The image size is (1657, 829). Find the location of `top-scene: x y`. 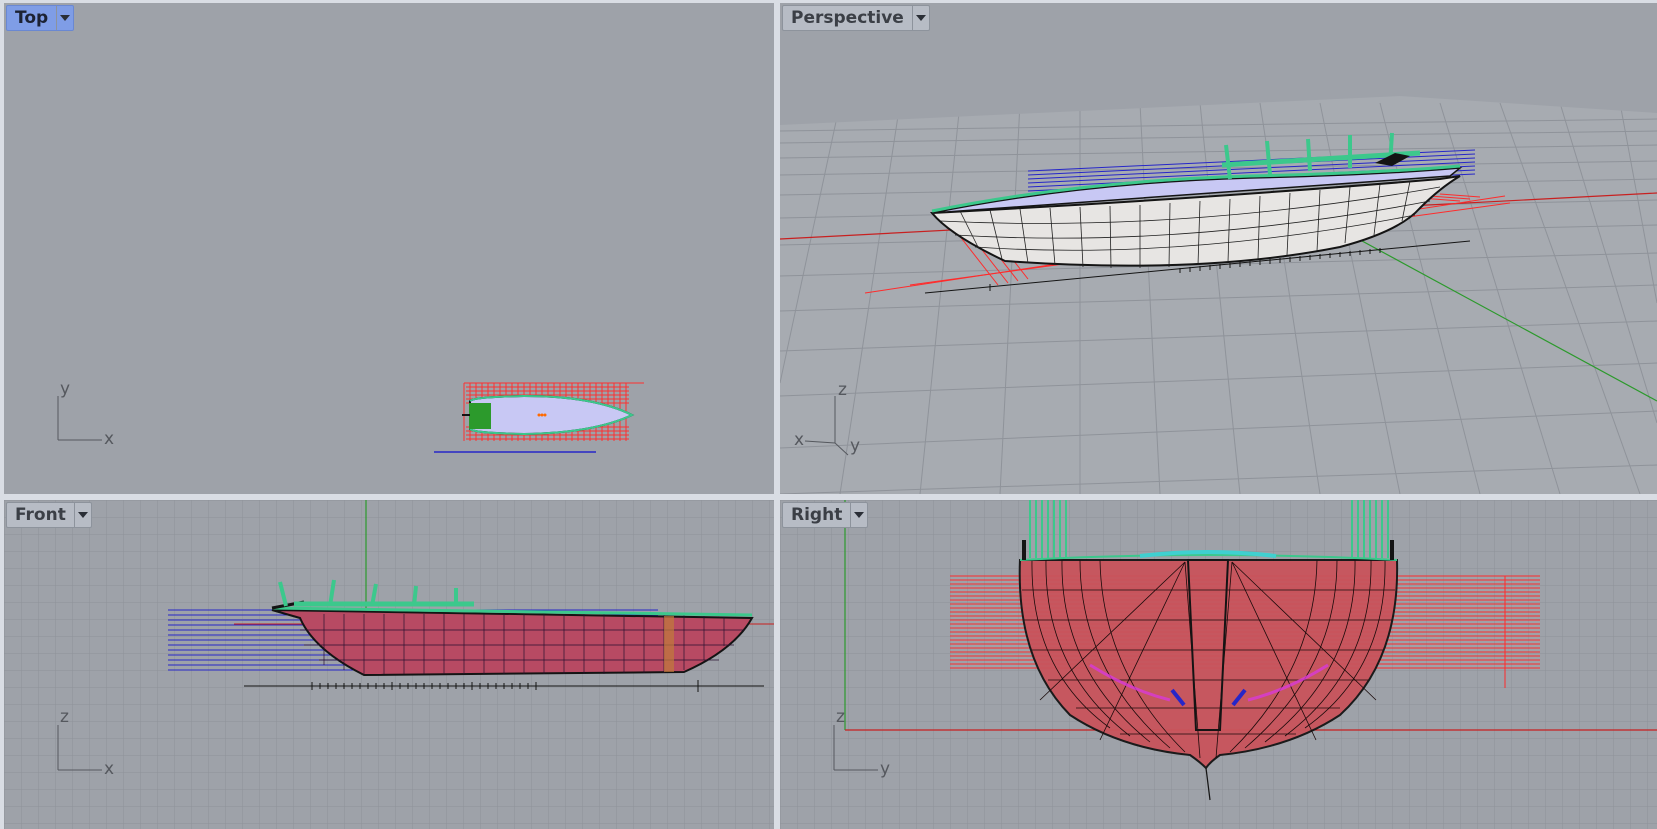

top-scene: x y is located at coordinates (350, 416).